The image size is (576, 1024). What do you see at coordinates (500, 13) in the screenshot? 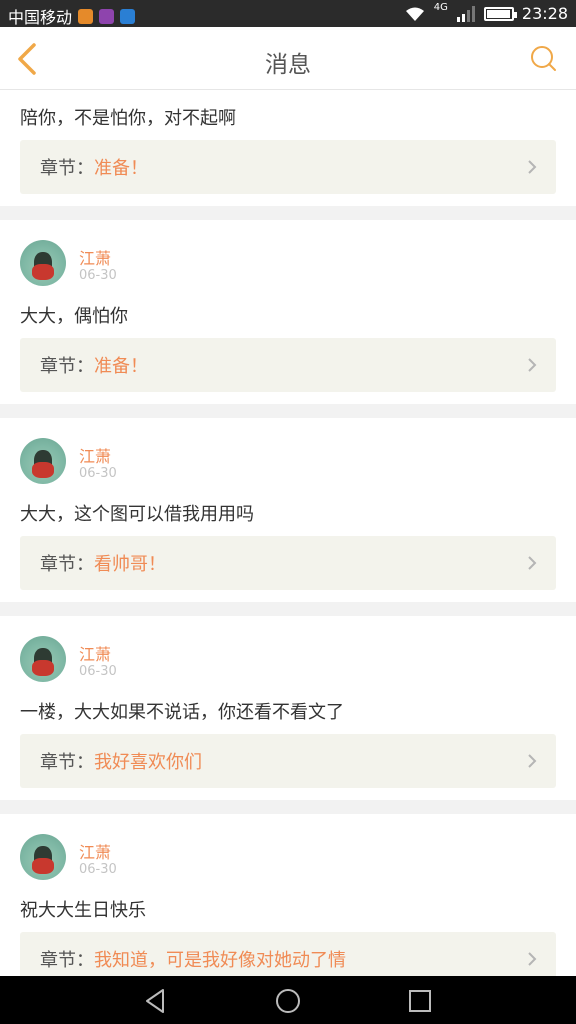
I see `battery-icon` at bounding box center [500, 13].